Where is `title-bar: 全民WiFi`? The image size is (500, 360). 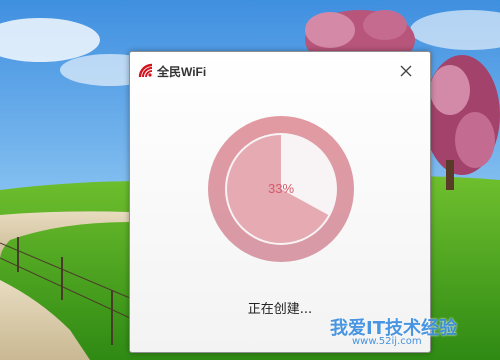
title-bar: 全民WiFi is located at coordinates (280, 72).